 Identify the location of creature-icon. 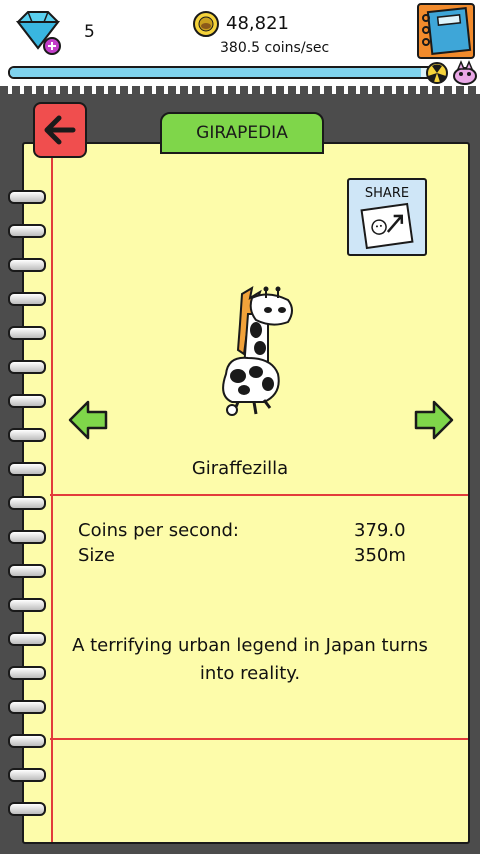
(465, 72).